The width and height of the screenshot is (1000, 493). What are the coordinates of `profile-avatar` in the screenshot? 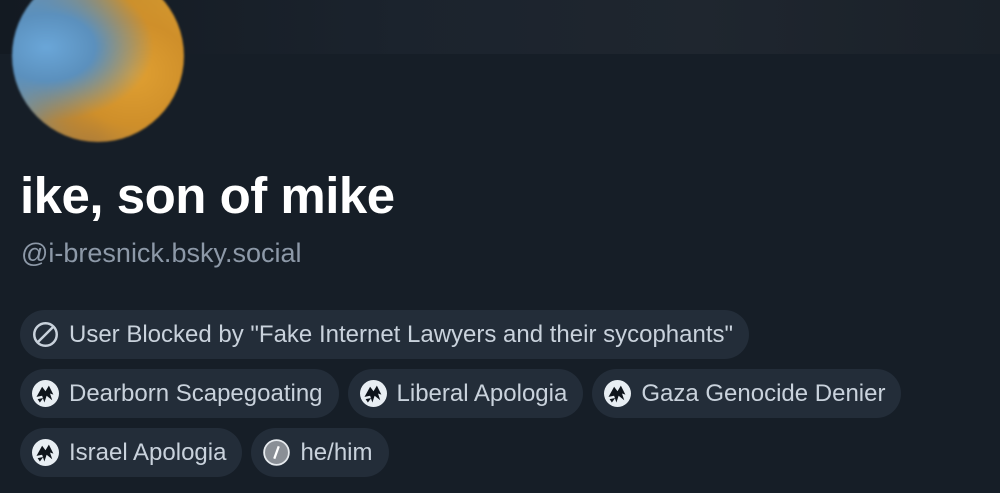 It's located at (98, 71).